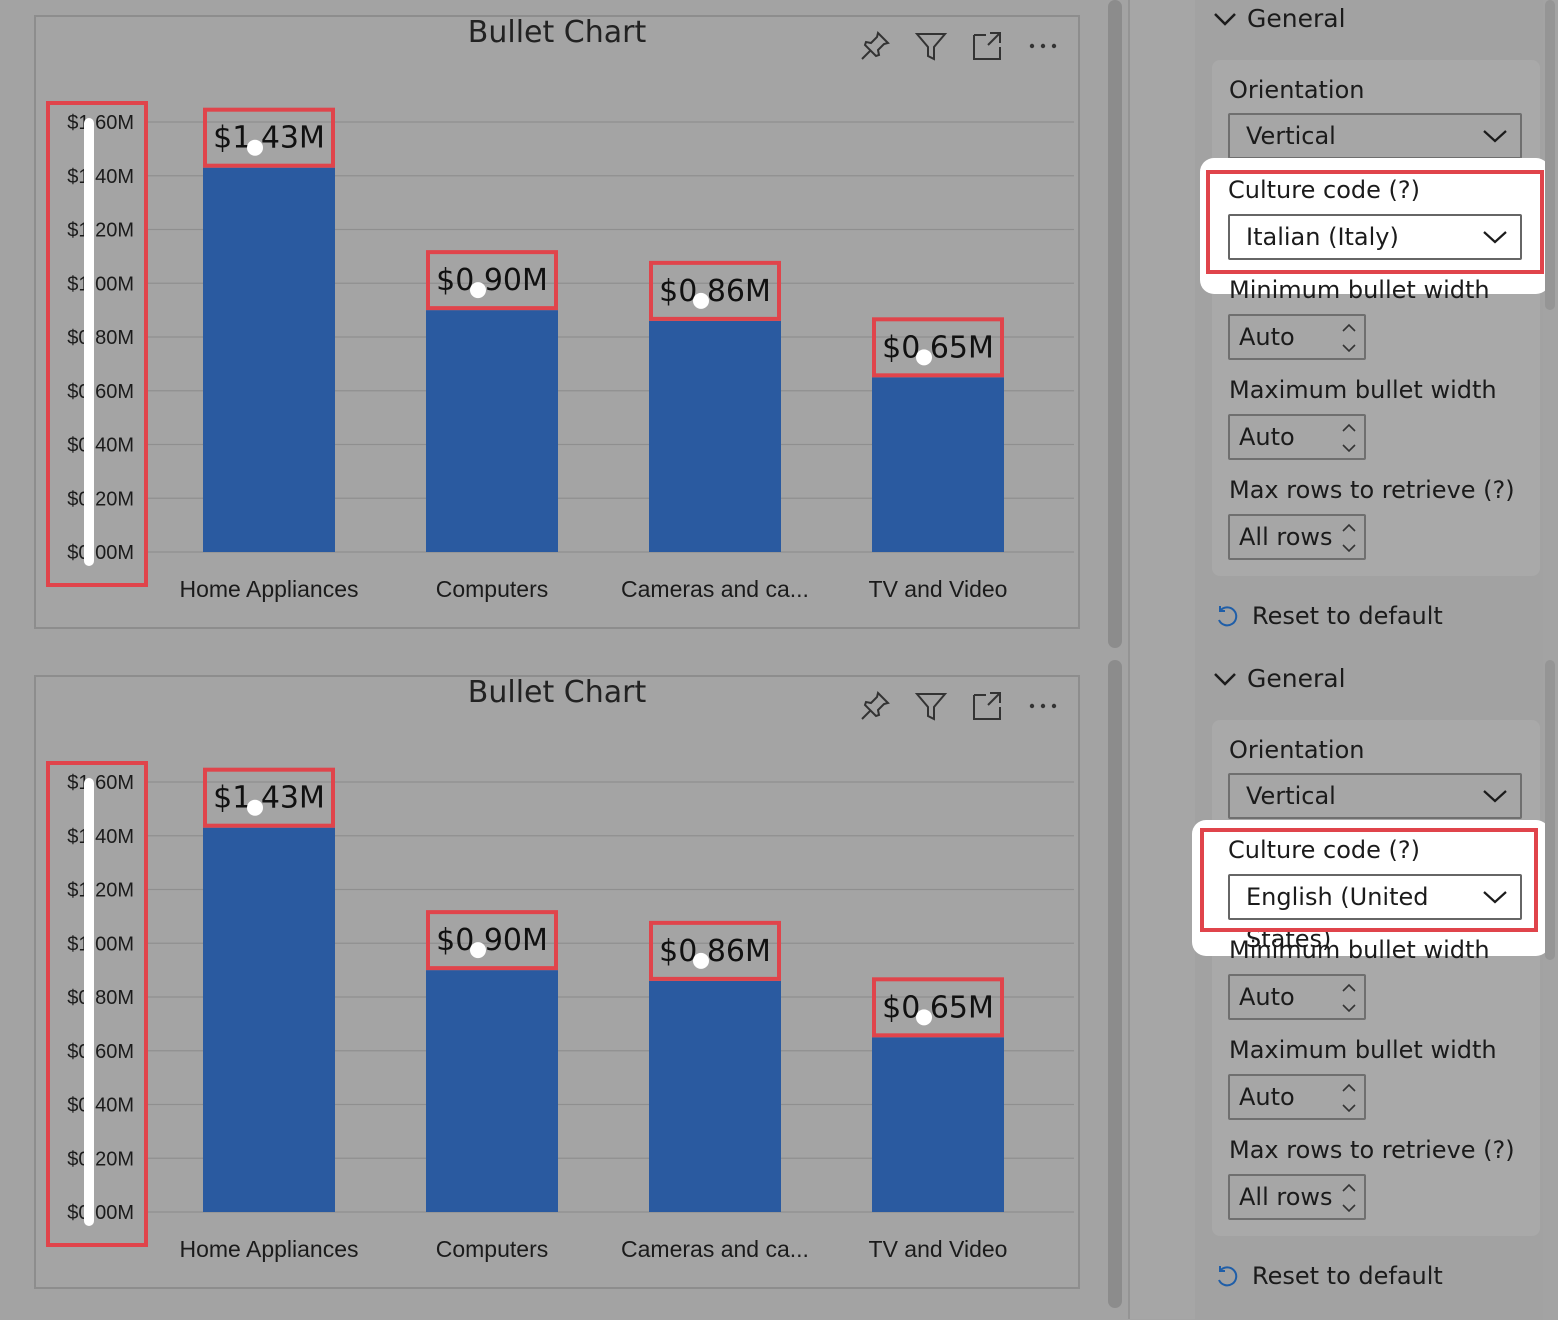 The image size is (1558, 1320). I want to click on y-tick-label: $0.00M, so click(100, 1213).